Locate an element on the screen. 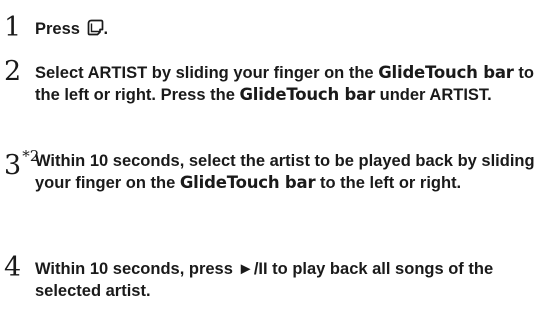  step-text: Press . is located at coordinates (291, 30).